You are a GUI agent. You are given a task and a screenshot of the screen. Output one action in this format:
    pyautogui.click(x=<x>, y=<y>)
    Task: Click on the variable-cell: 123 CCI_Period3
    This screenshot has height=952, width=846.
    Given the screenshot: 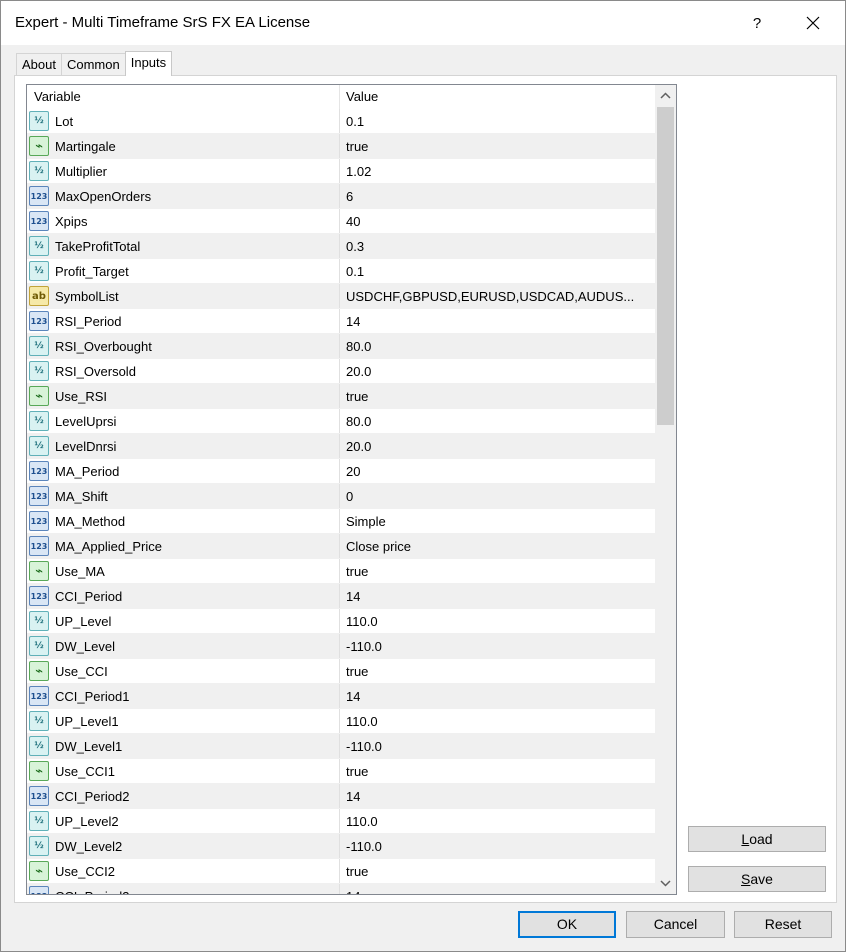 What is the action you would take?
    pyautogui.click(x=183, y=889)
    